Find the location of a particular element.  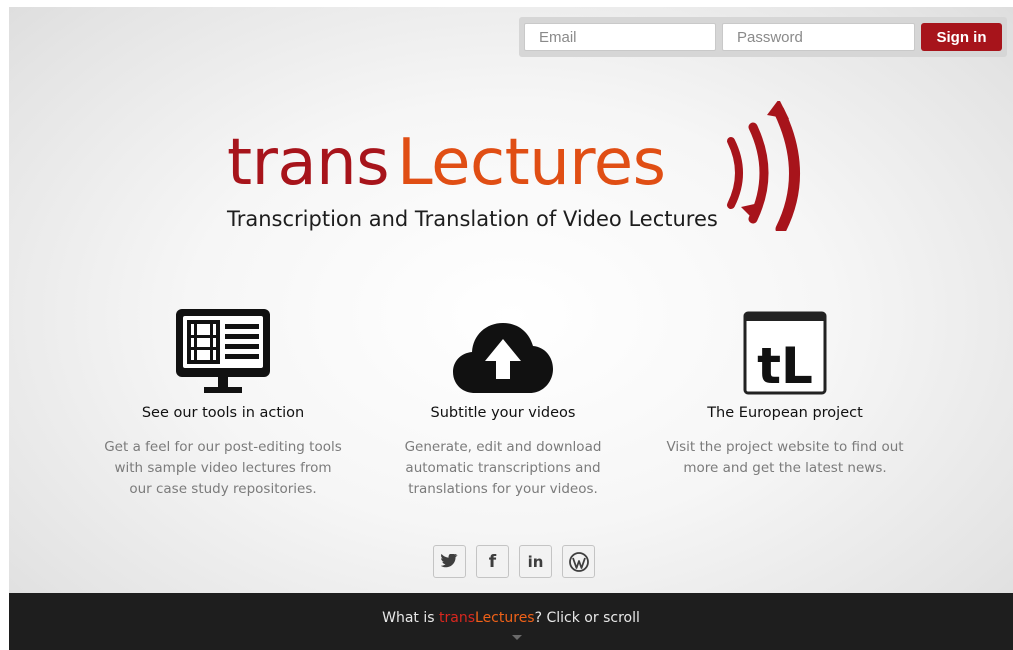

facebook-icon: f is located at coordinates (492, 561).